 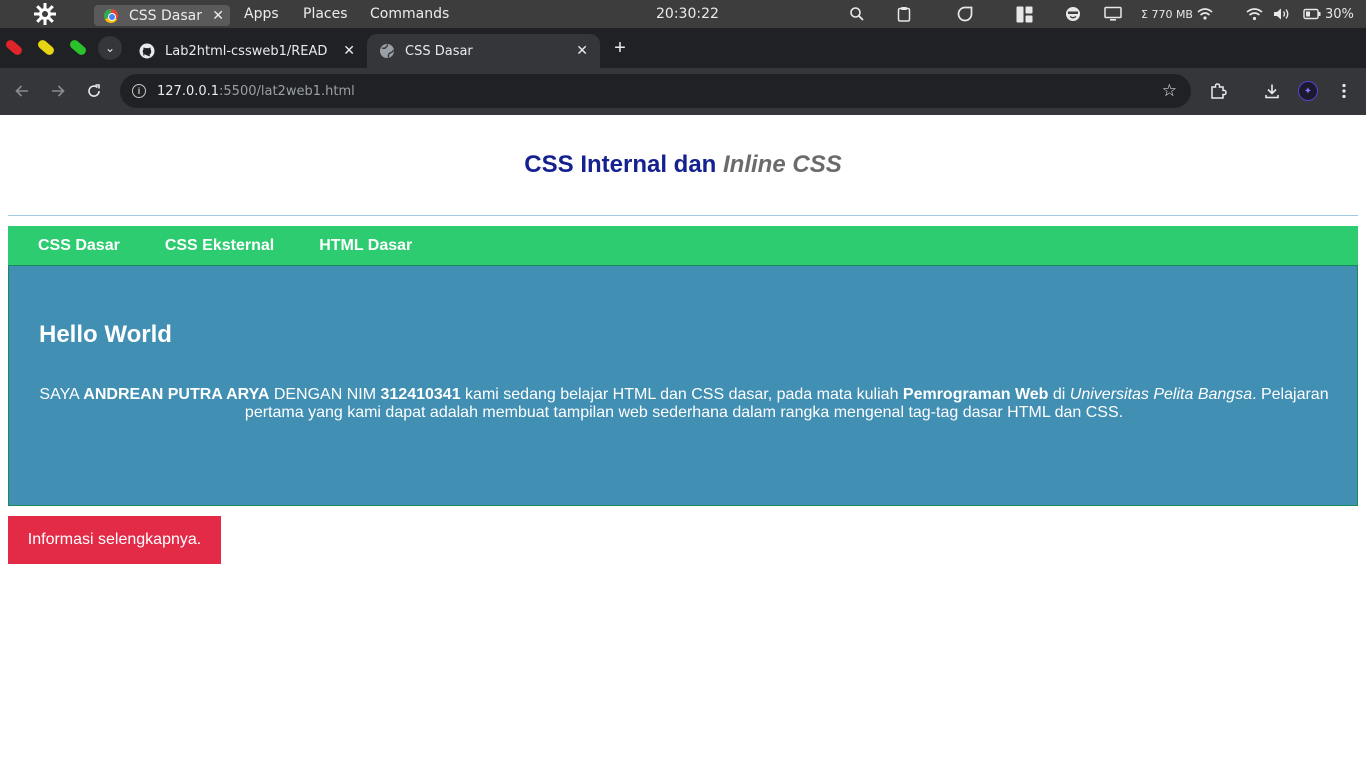 What do you see at coordinates (14, 48) in the screenshot?
I see `extension-red-icon` at bounding box center [14, 48].